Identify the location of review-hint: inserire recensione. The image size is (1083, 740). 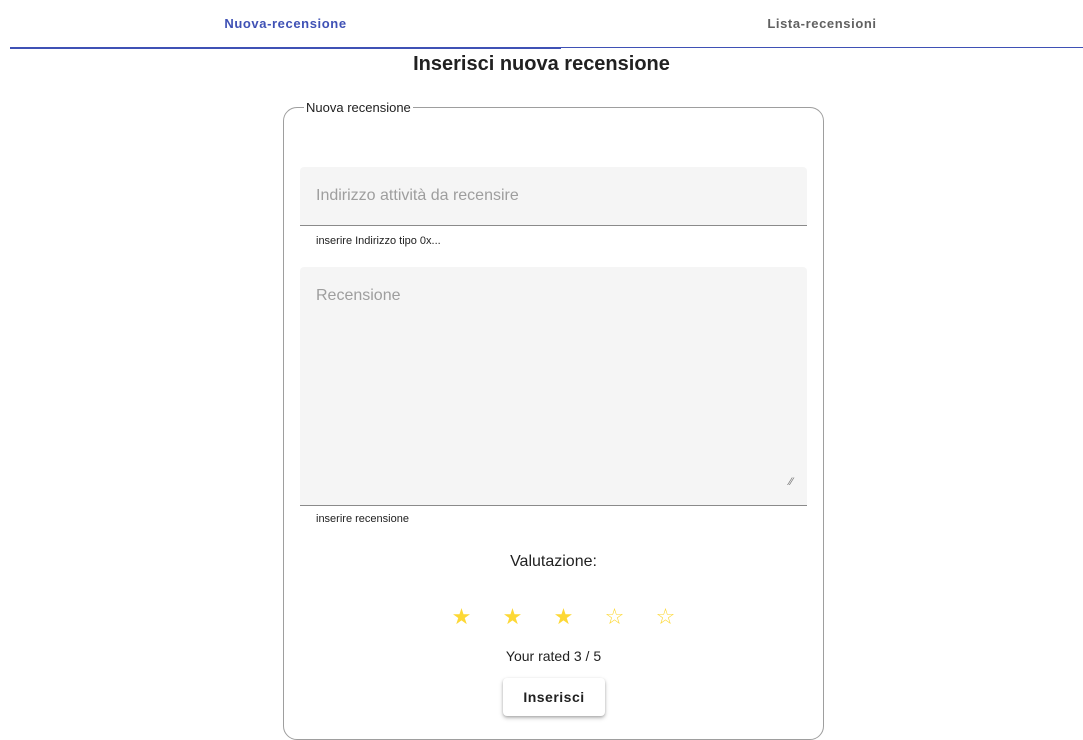
(362, 519).